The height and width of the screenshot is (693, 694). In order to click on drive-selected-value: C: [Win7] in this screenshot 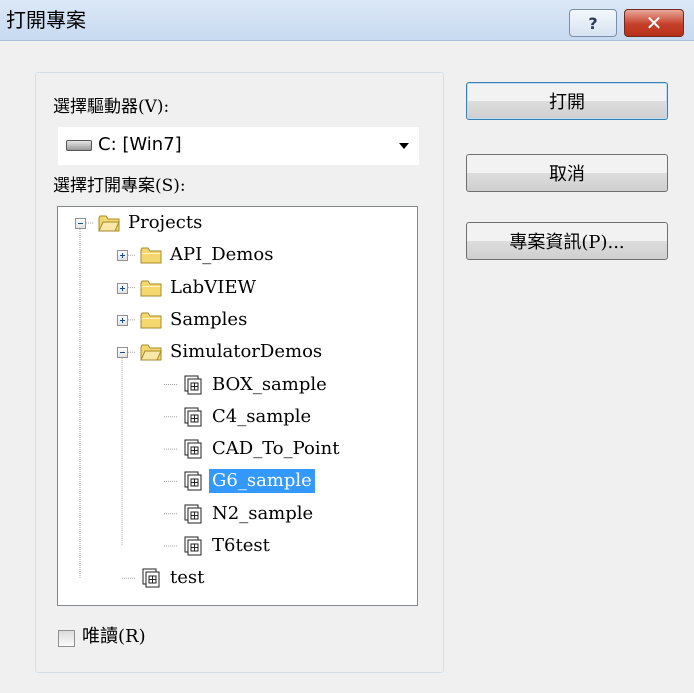, I will do `click(140, 144)`.